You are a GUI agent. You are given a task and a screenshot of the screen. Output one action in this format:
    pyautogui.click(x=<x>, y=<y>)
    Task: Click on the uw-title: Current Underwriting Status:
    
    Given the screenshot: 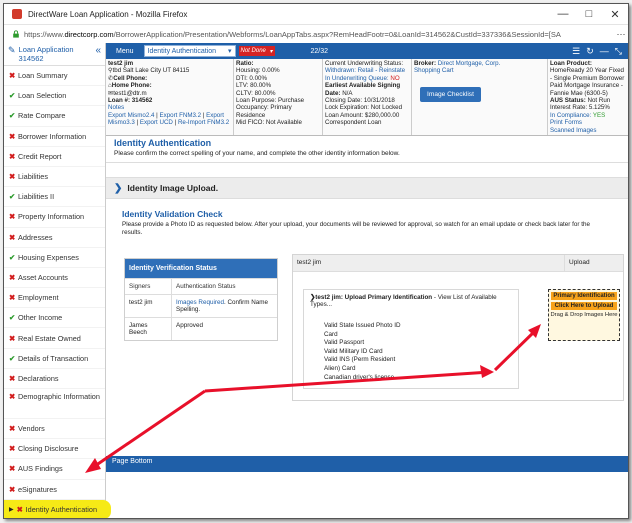 What is the action you would take?
    pyautogui.click(x=364, y=63)
    